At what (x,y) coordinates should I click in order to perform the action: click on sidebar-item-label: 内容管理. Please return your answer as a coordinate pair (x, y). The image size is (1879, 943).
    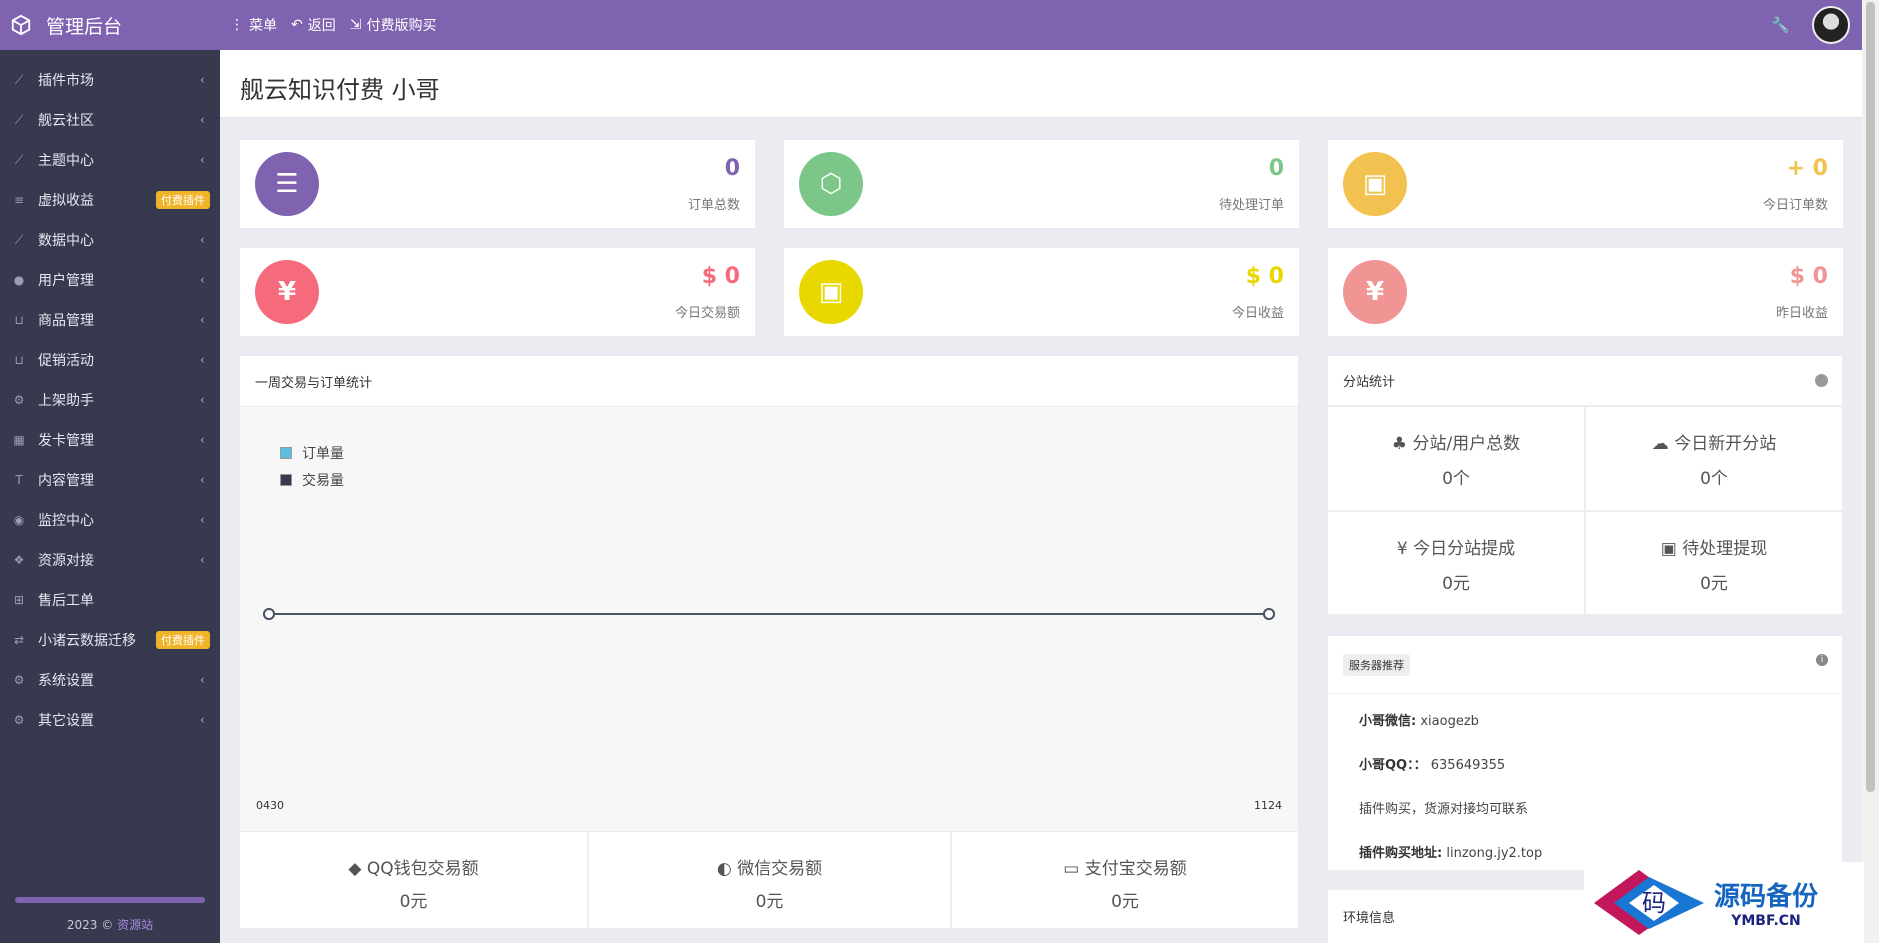
    Looking at the image, I should click on (66, 481).